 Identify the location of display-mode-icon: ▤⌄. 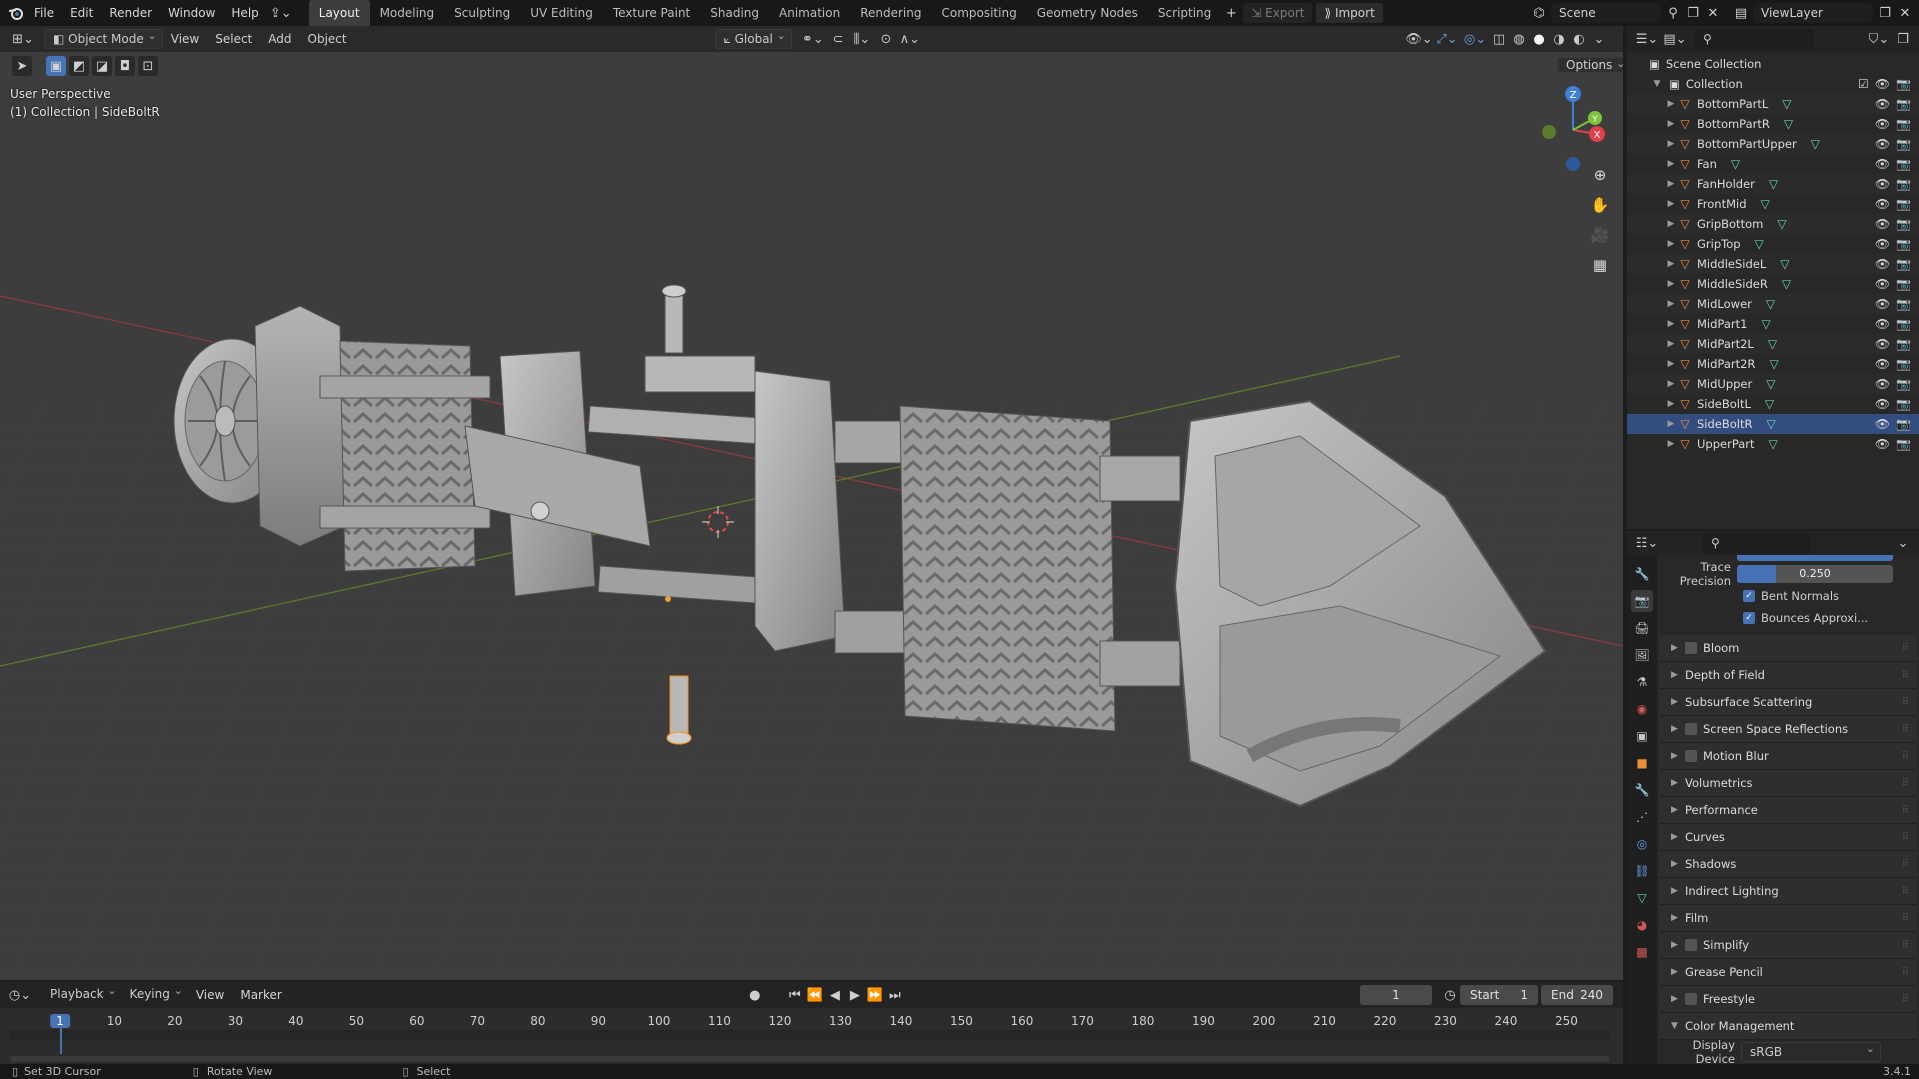
(1675, 39).